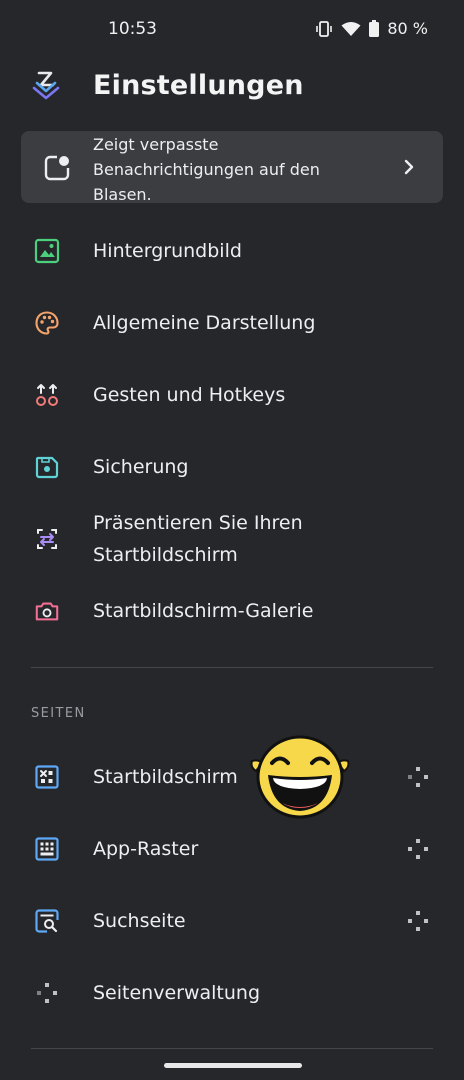  What do you see at coordinates (409, 167) in the screenshot?
I see `chevron-right-icon` at bounding box center [409, 167].